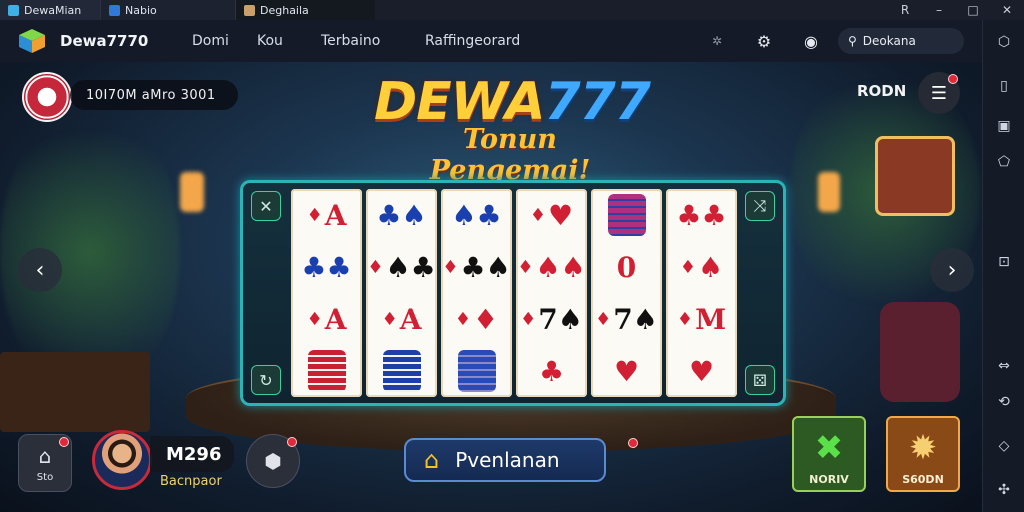 The height and width of the screenshot is (512, 1024). I want to click on cube-logo-icon, so click(32, 41).